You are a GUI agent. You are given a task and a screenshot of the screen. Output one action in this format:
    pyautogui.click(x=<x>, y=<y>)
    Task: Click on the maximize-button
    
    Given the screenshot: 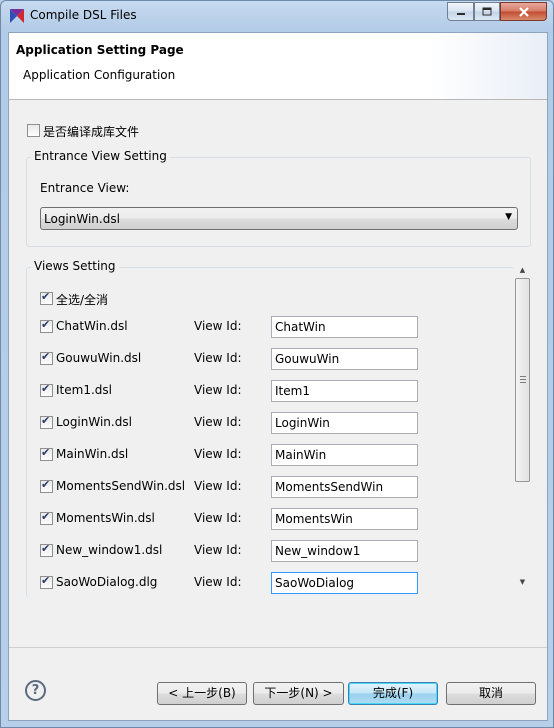 What is the action you would take?
    pyautogui.click(x=487, y=11)
    